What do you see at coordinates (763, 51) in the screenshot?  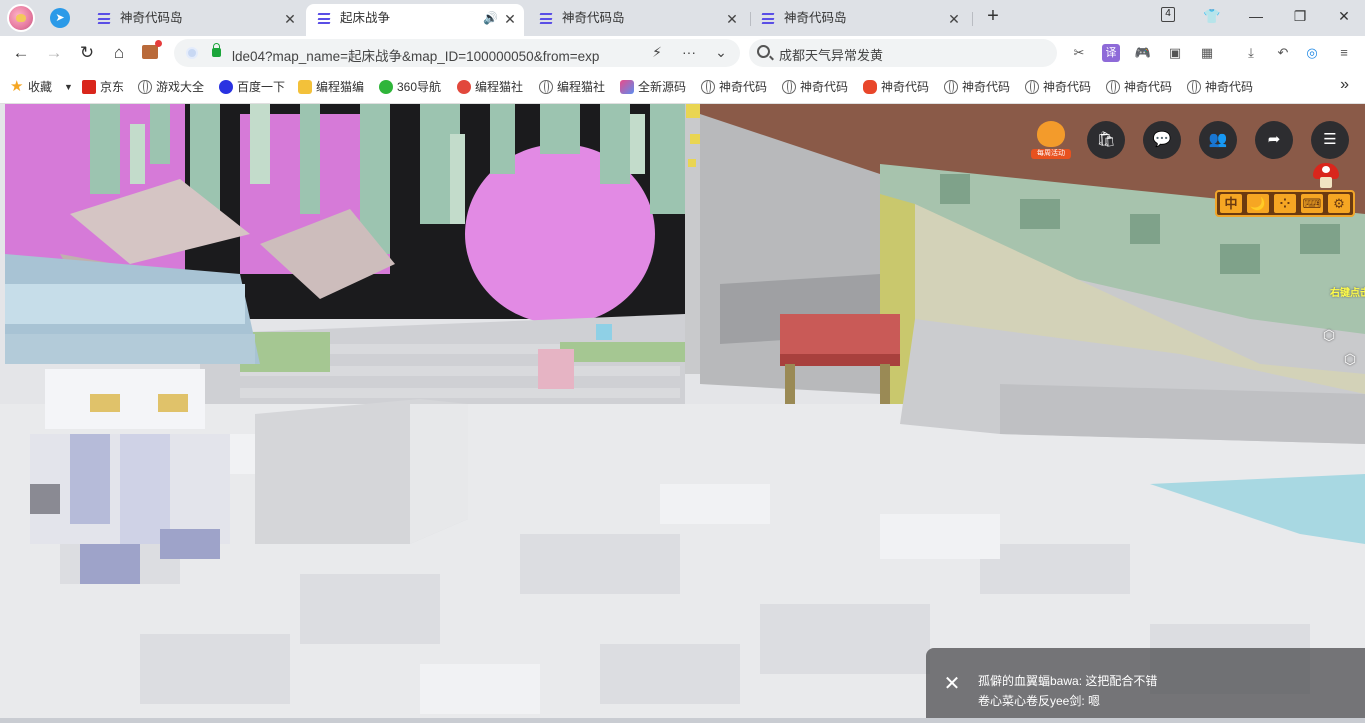 I see `search-icon` at bounding box center [763, 51].